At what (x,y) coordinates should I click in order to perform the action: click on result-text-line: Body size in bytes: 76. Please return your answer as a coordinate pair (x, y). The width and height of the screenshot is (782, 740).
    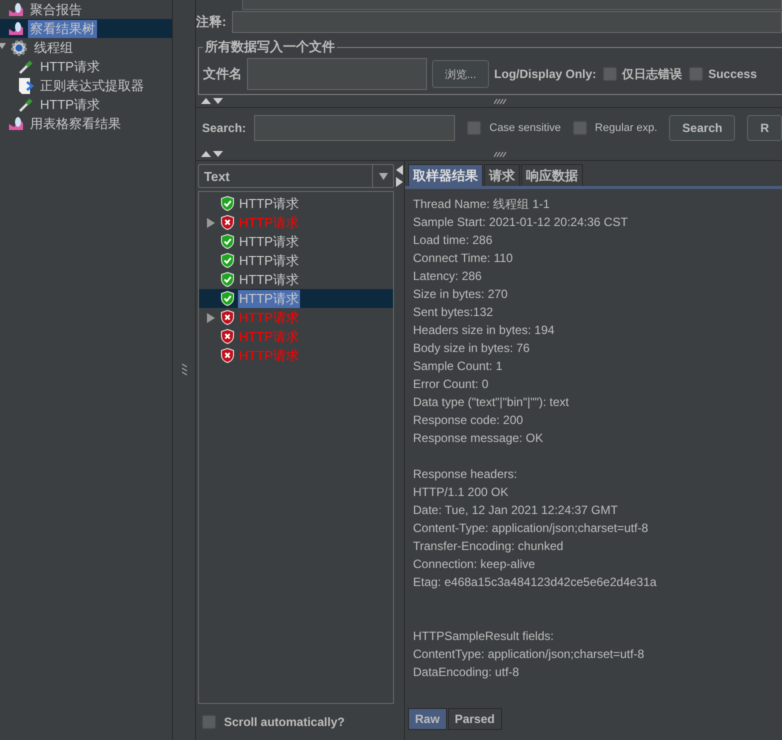
    Looking at the image, I should click on (472, 348).